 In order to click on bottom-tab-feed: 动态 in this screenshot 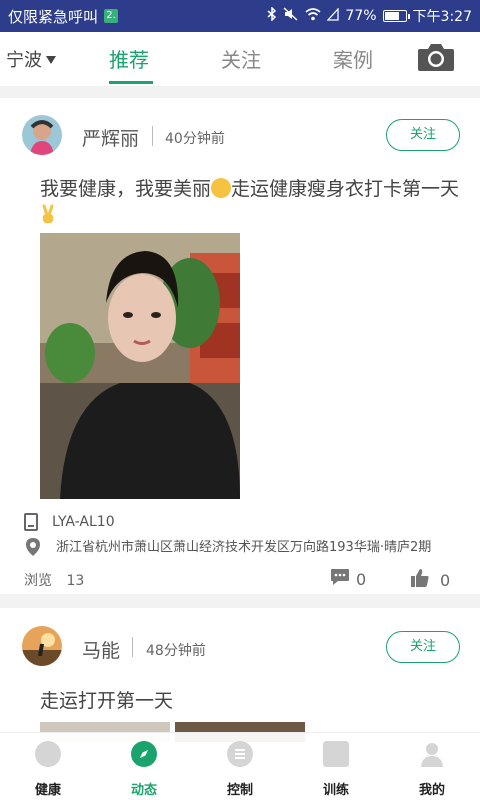, I will do `click(144, 766)`.